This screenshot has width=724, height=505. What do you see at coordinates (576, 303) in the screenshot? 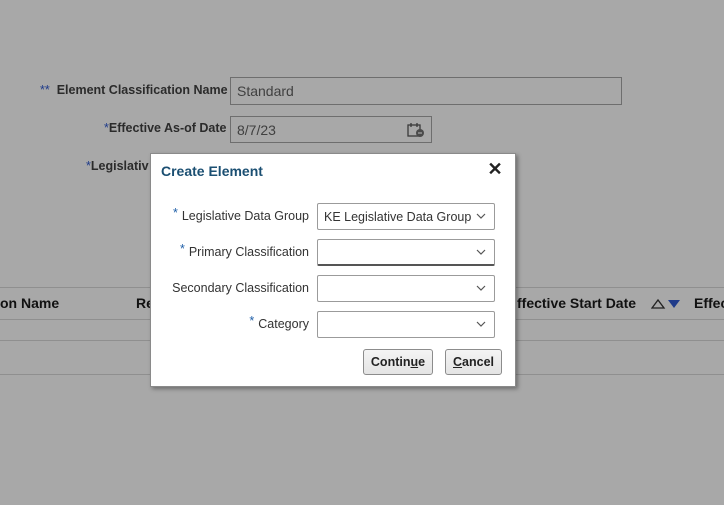
I see `column-header-effective-start-date: ffective Start Date` at bounding box center [576, 303].